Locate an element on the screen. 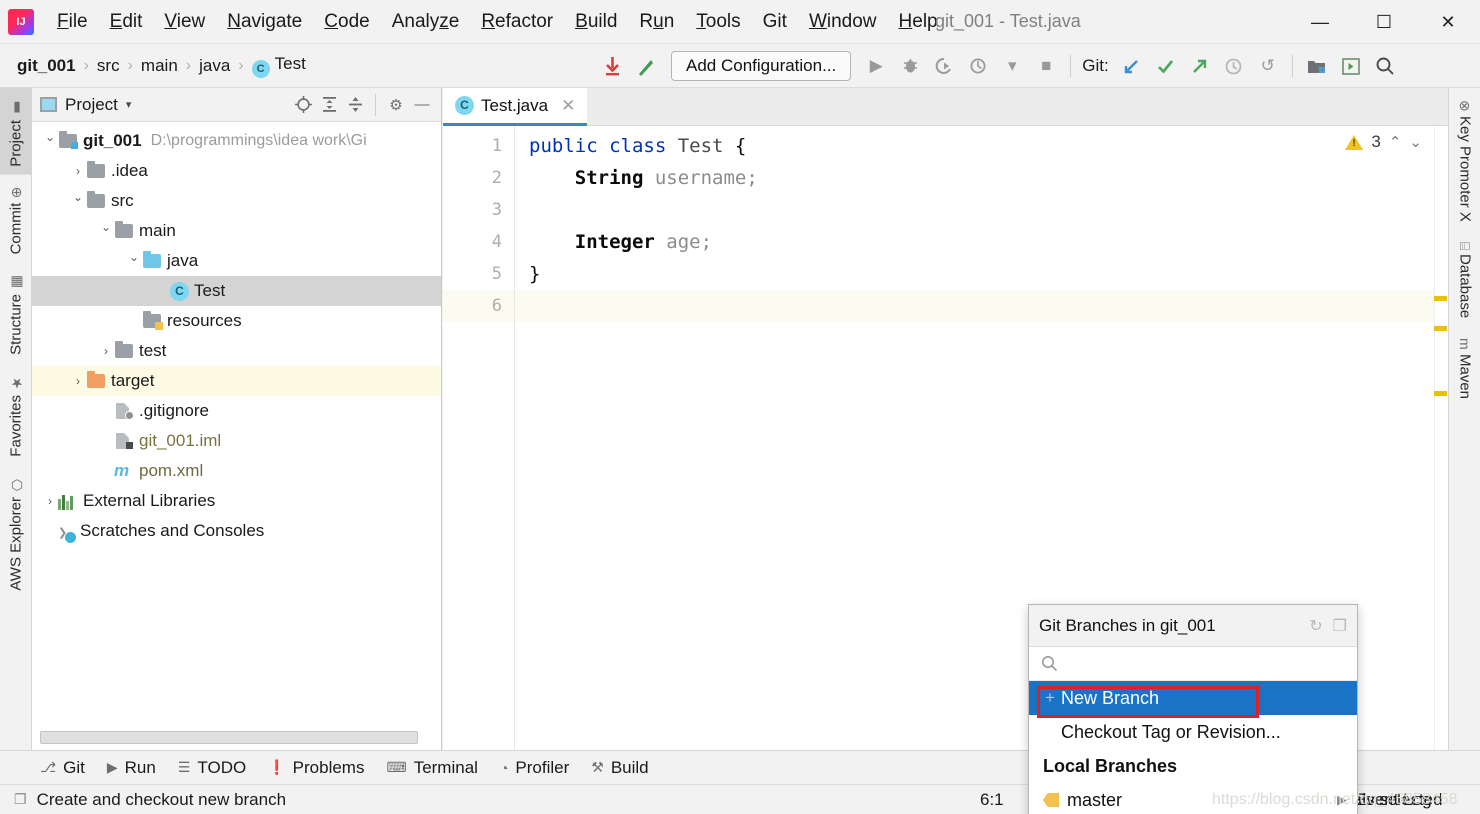 Image resolution: width=1480 pixels, height=814 pixels. git-update-icon is located at coordinates (1132, 66).